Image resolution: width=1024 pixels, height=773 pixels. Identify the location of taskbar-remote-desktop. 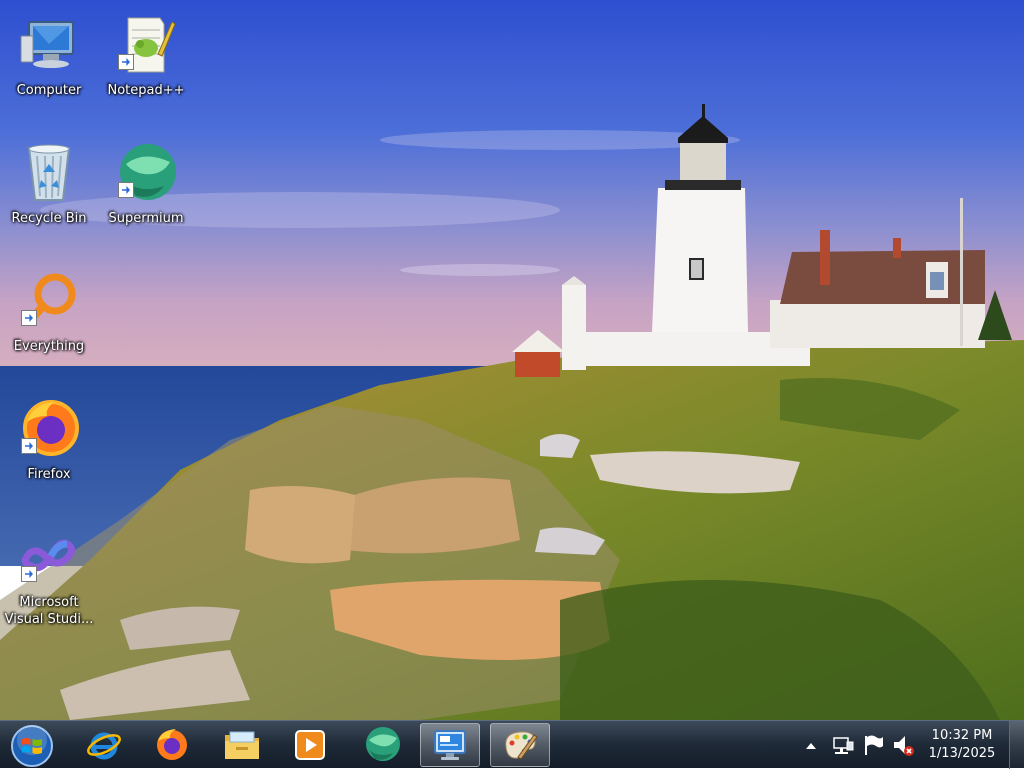
(450, 745).